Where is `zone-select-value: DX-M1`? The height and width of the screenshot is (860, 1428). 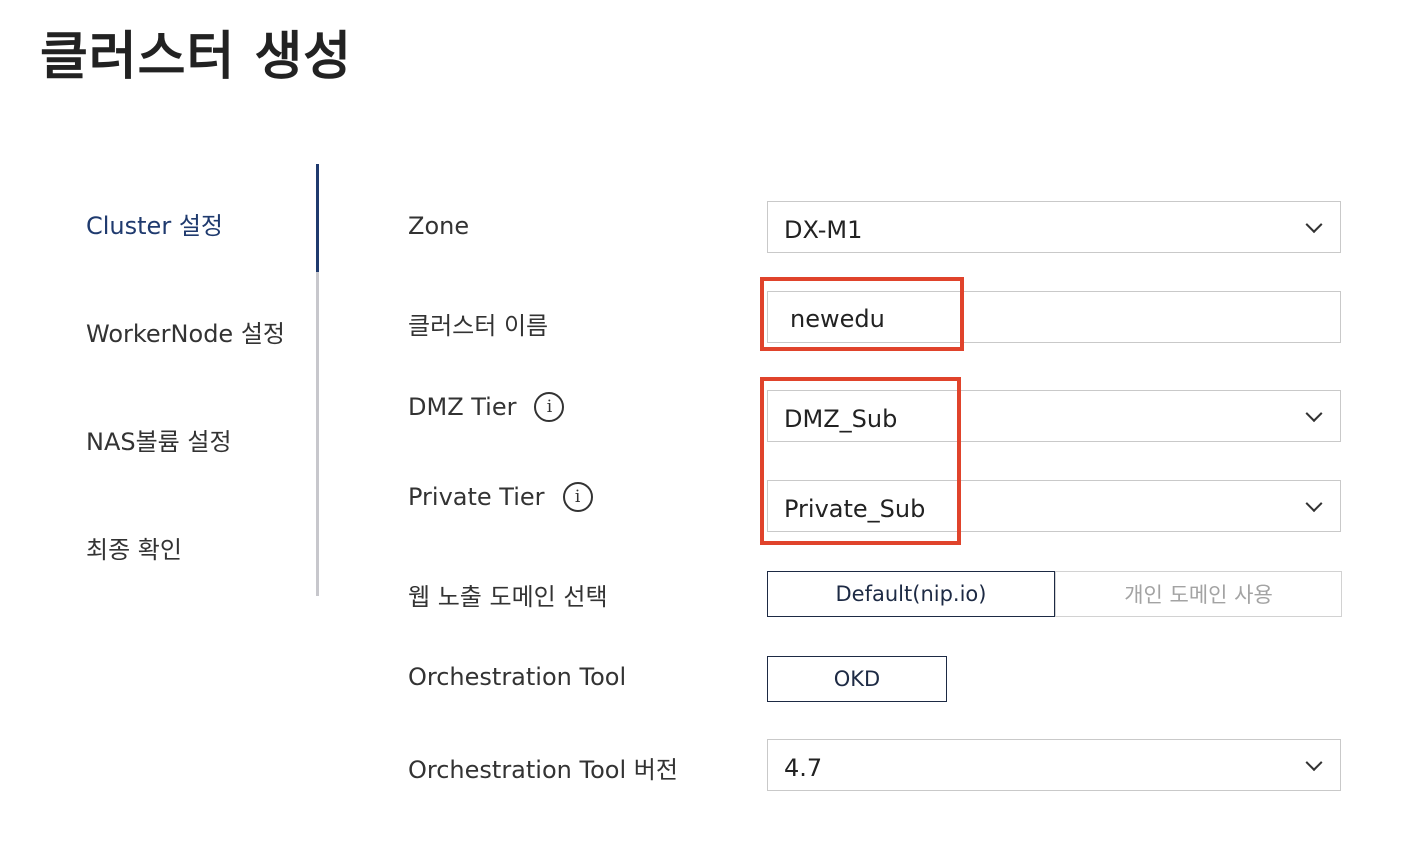 zone-select-value: DX-M1 is located at coordinates (823, 230).